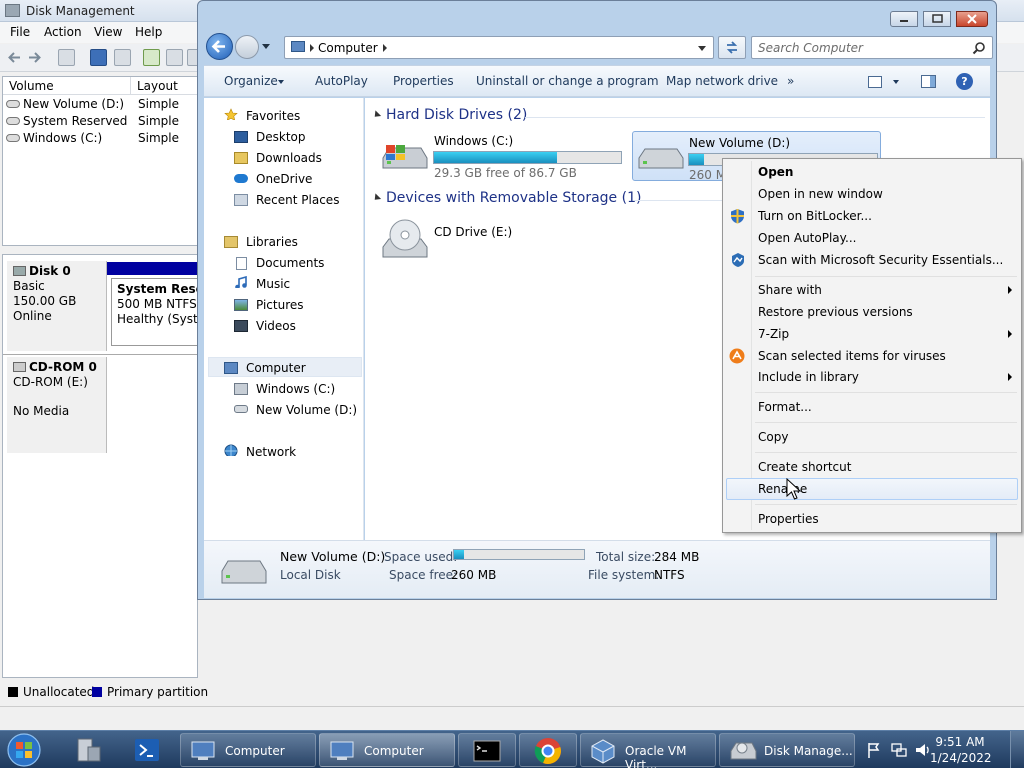 Image resolution: width=1024 pixels, height=768 pixels. Describe the element at coordinates (34, 57) in the screenshot. I see `forward-arrow-icon` at that location.